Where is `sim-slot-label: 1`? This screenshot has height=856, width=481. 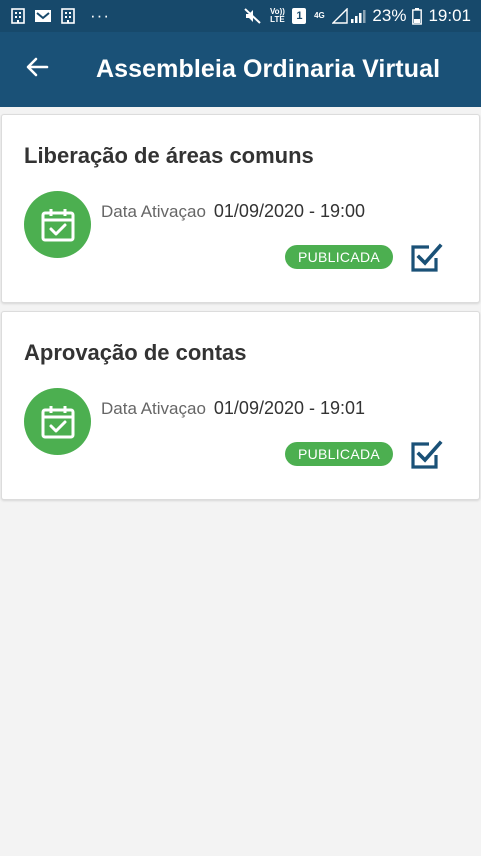 sim-slot-label: 1 is located at coordinates (299, 16).